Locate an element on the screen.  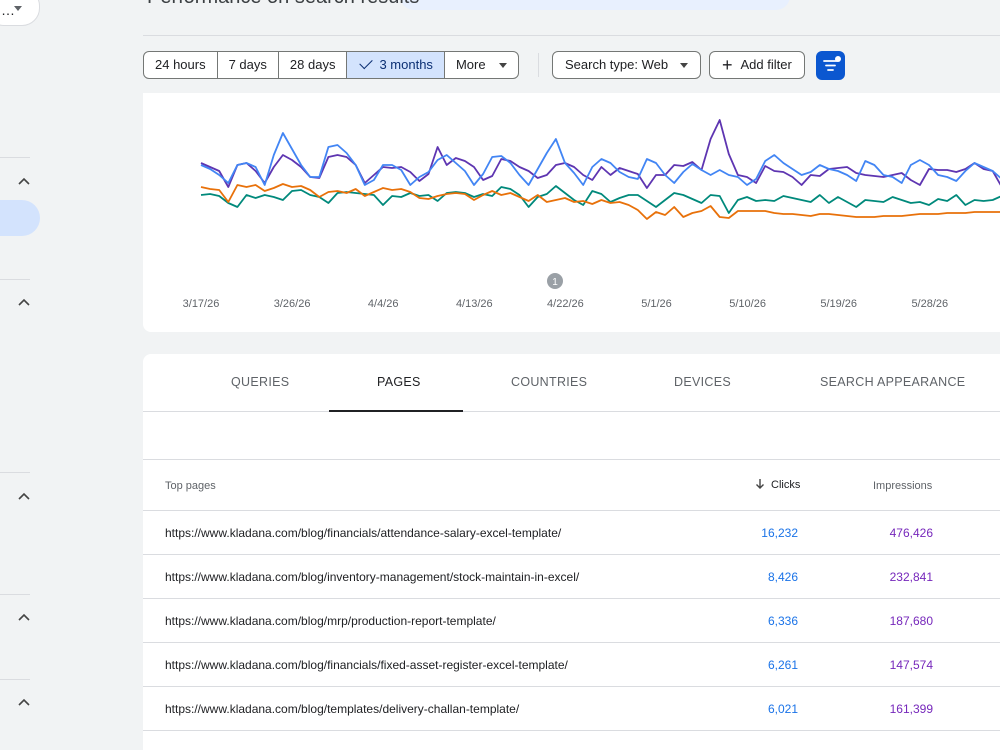
x-tick-label: 5/1/26 is located at coordinates (656, 304).